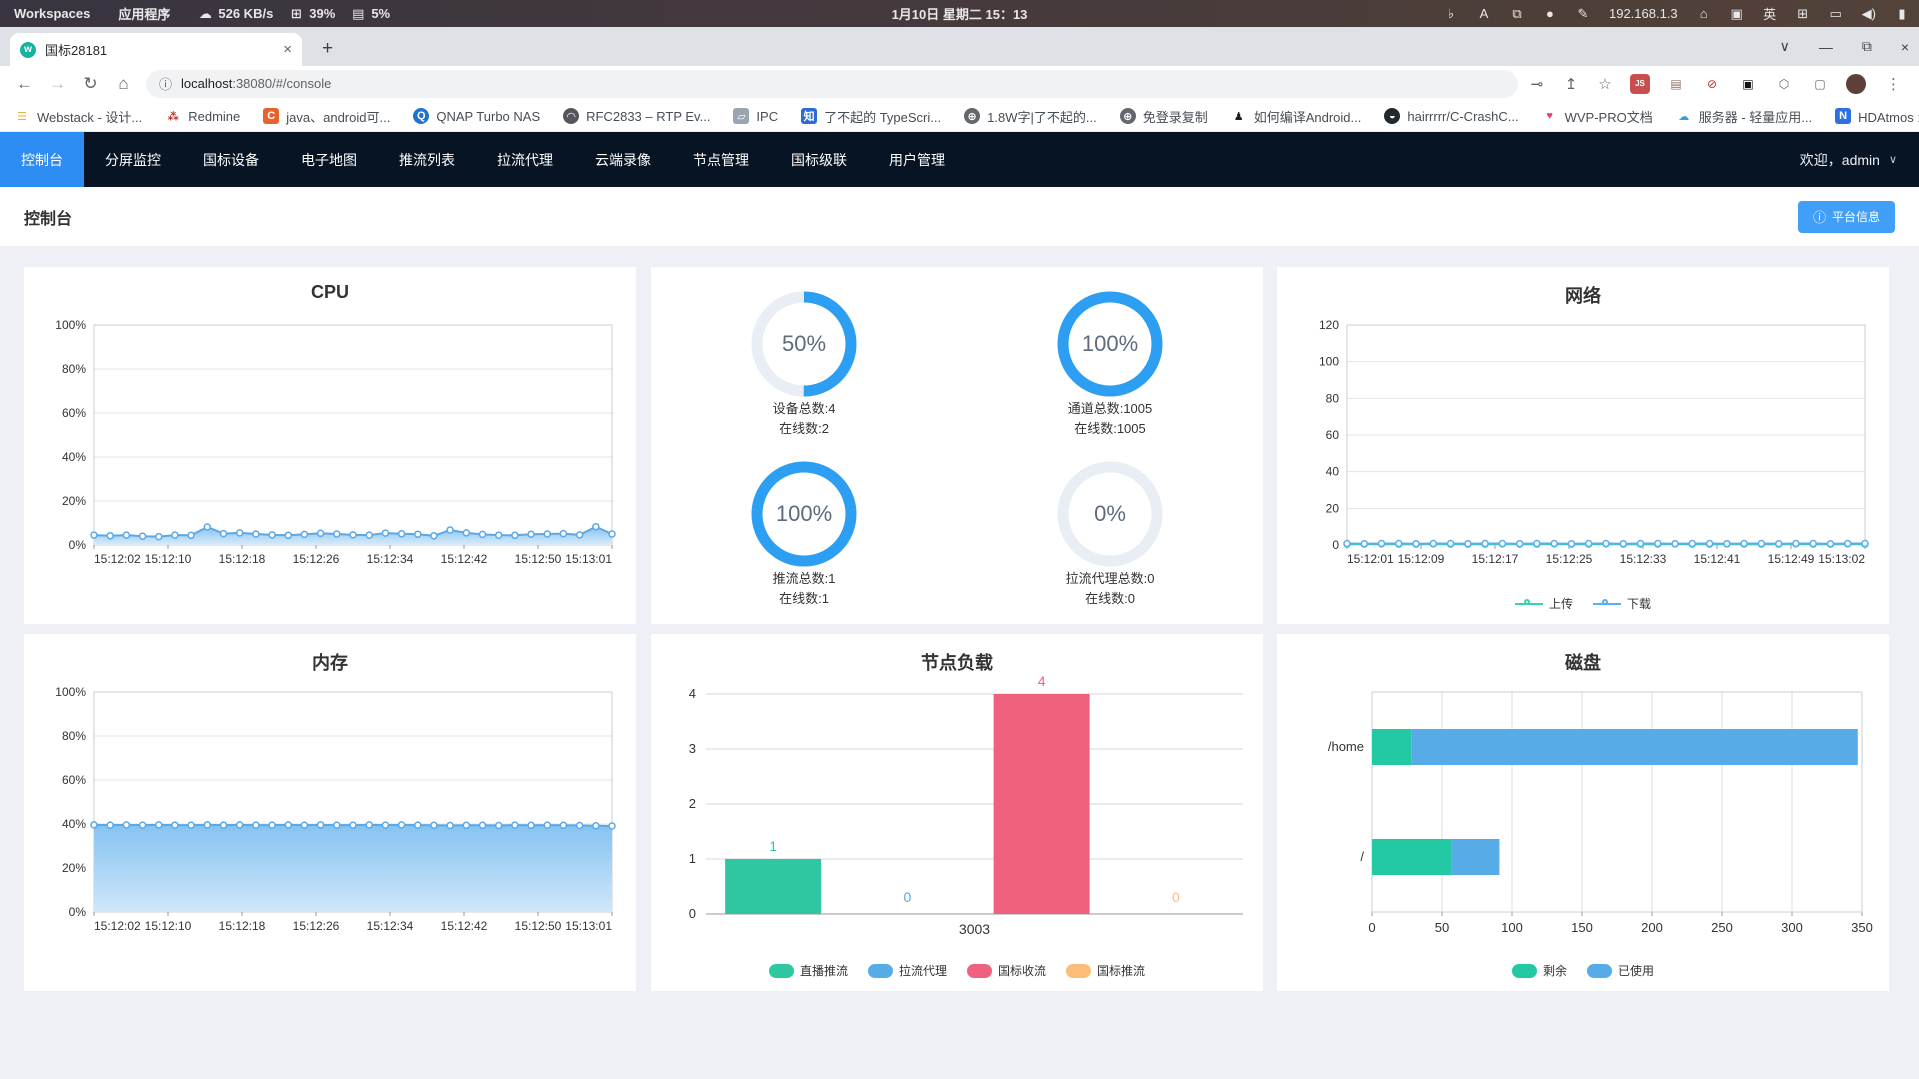  What do you see at coordinates (1105, 970) in the screenshot?
I see `legend-item: 国标推流` at bounding box center [1105, 970].